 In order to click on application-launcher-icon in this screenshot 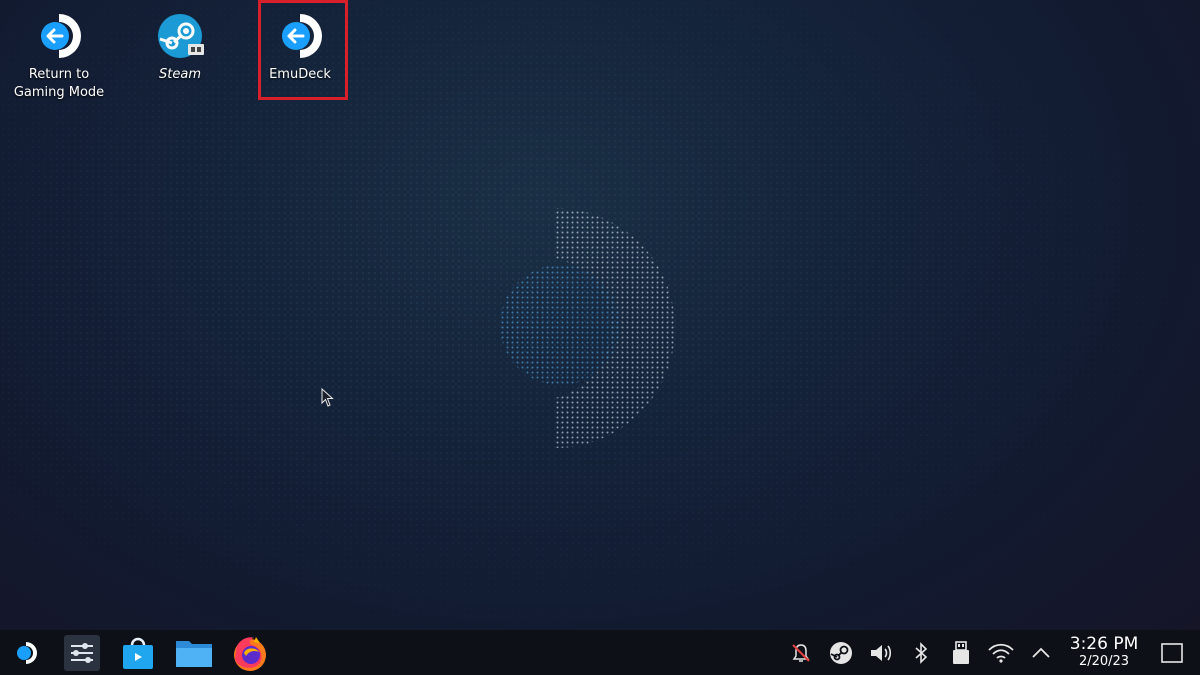, I will do `click(27, 652)`.